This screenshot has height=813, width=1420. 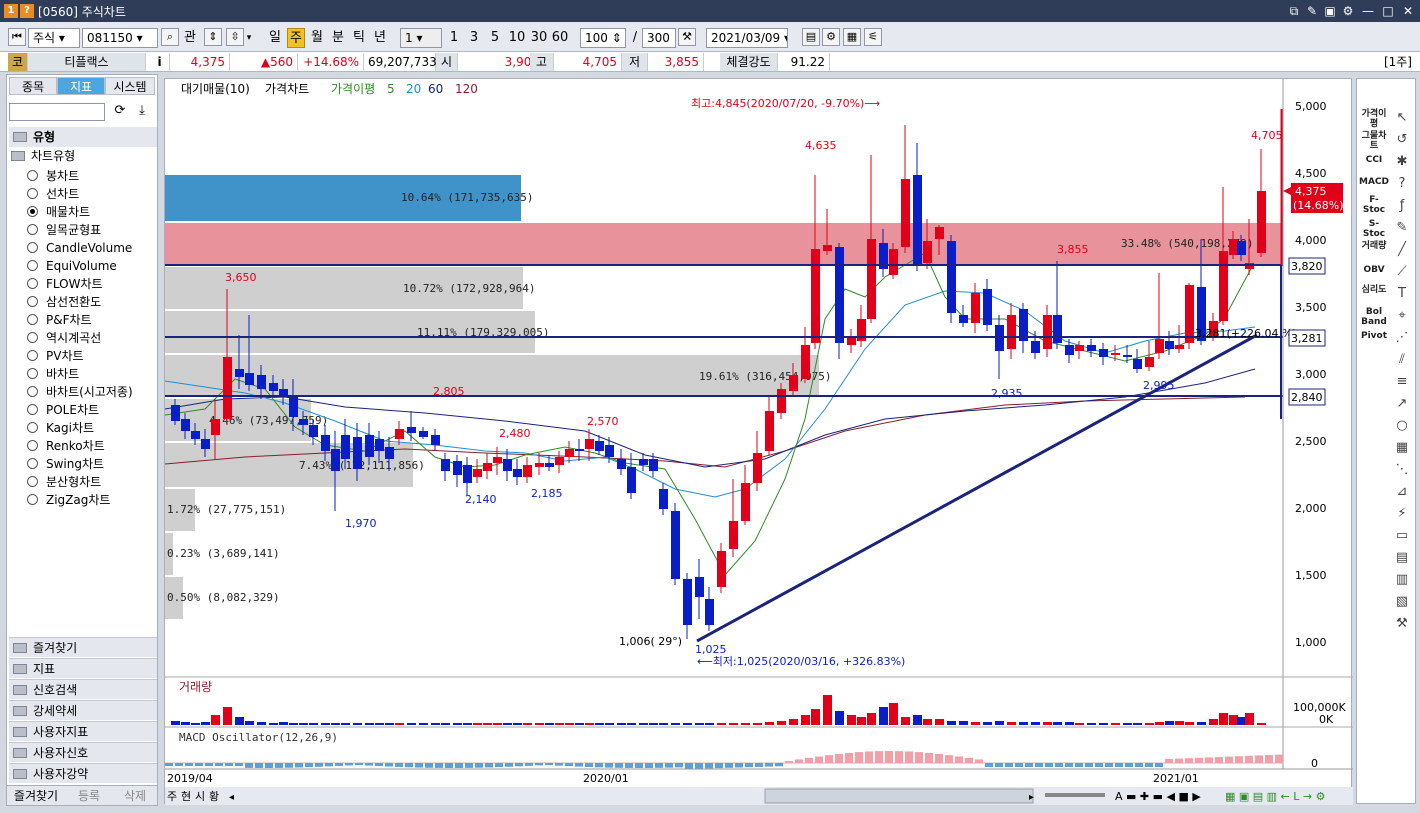 I want to click on indicator-shortcut: OBV, so click(x=1374, y=270).